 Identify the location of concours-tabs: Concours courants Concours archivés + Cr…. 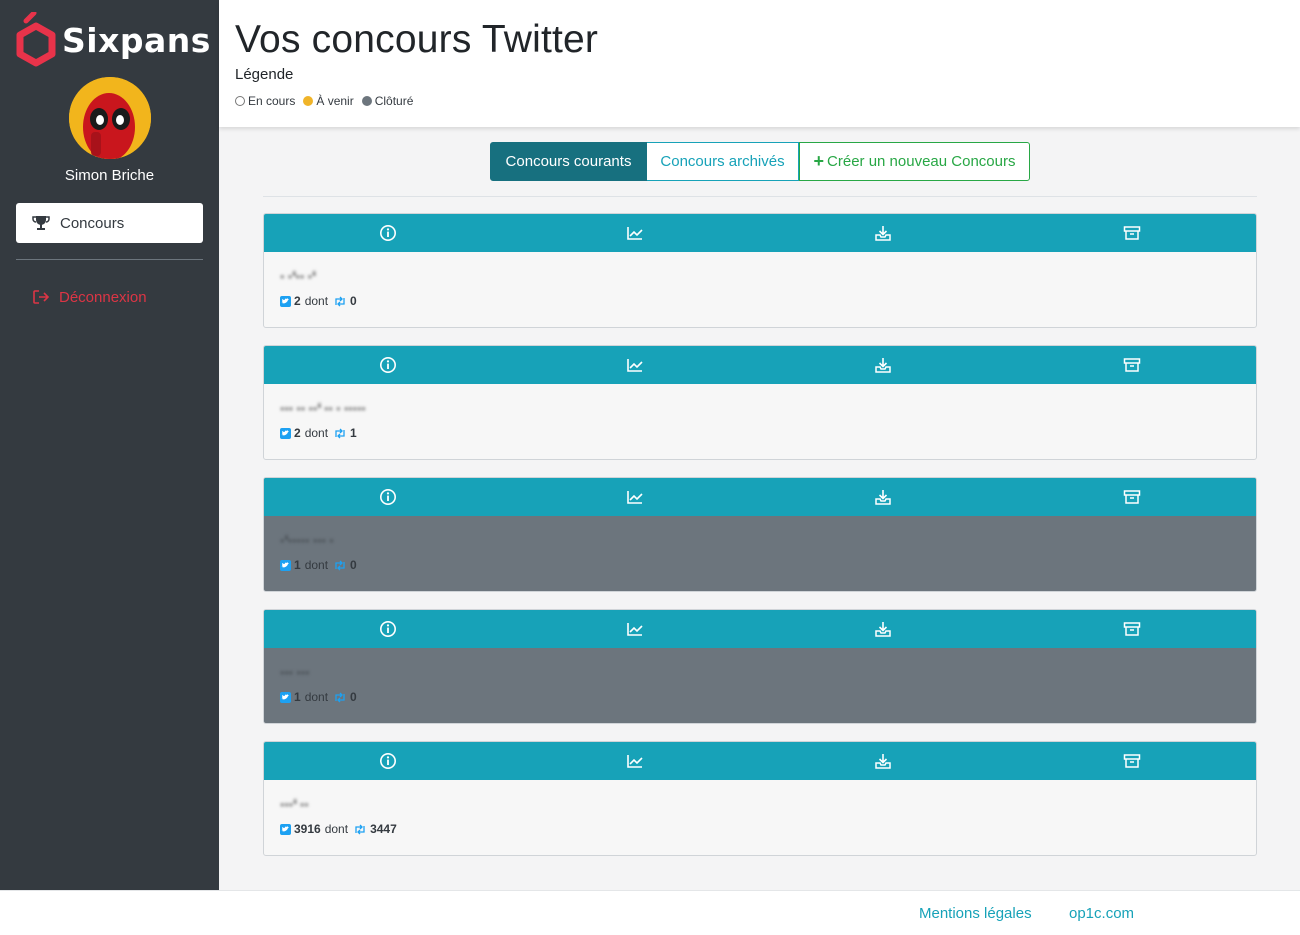
(760, 161).